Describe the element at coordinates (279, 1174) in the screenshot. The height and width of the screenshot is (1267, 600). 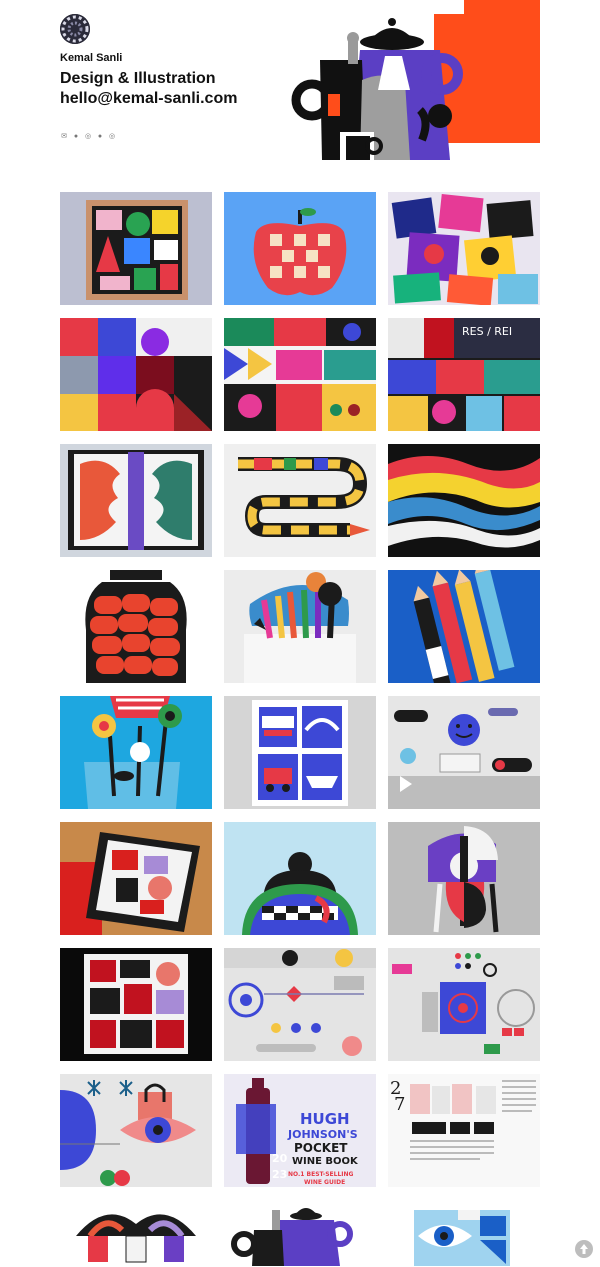
I see `svg-text: 23` at that location.